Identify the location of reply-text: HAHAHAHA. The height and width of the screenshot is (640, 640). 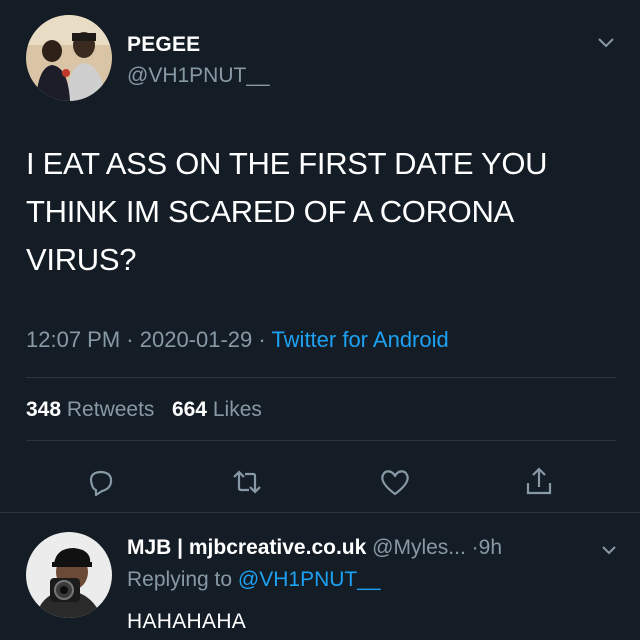
(187, 621).